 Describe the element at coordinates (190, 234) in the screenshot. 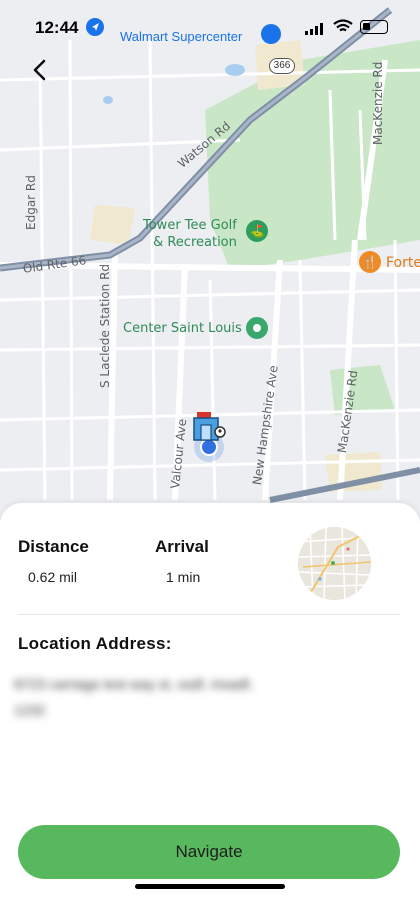

I see `tower-tee-label: Tower Tee Golf & Recreation` at that location.